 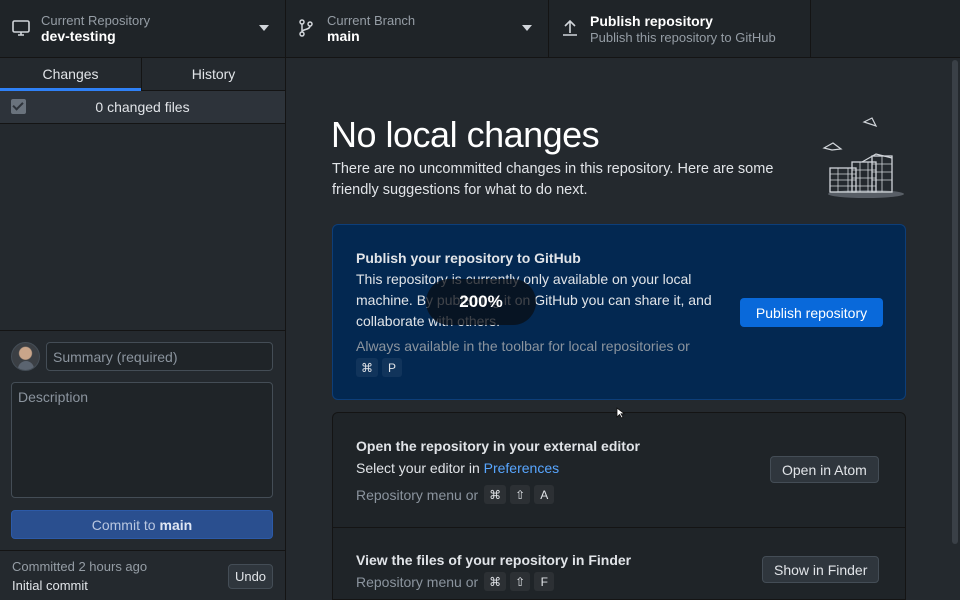 I want to click on page-title: No local changes, so click(x=465, y=134).